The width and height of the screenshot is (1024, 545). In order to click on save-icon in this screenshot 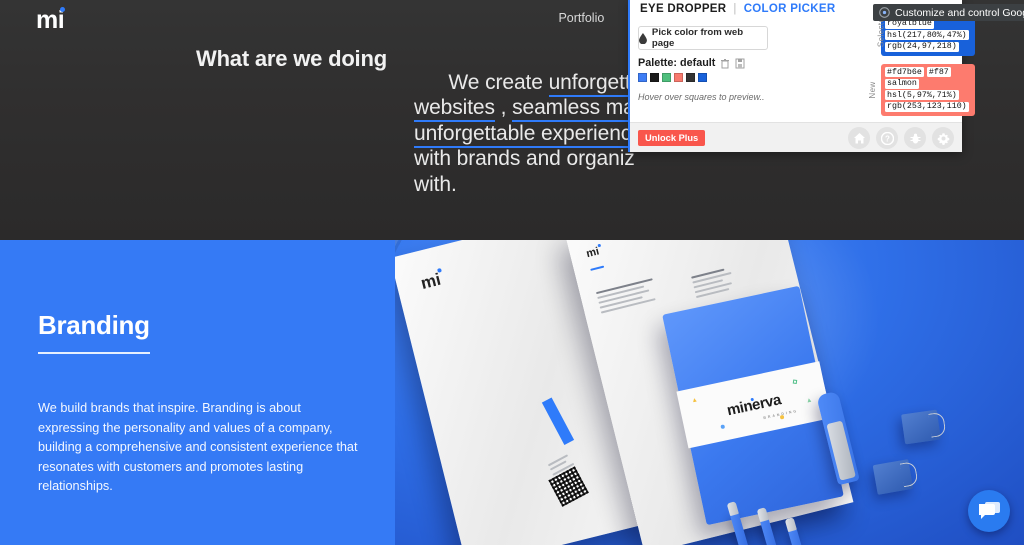, I will do `click(740, 63)`.